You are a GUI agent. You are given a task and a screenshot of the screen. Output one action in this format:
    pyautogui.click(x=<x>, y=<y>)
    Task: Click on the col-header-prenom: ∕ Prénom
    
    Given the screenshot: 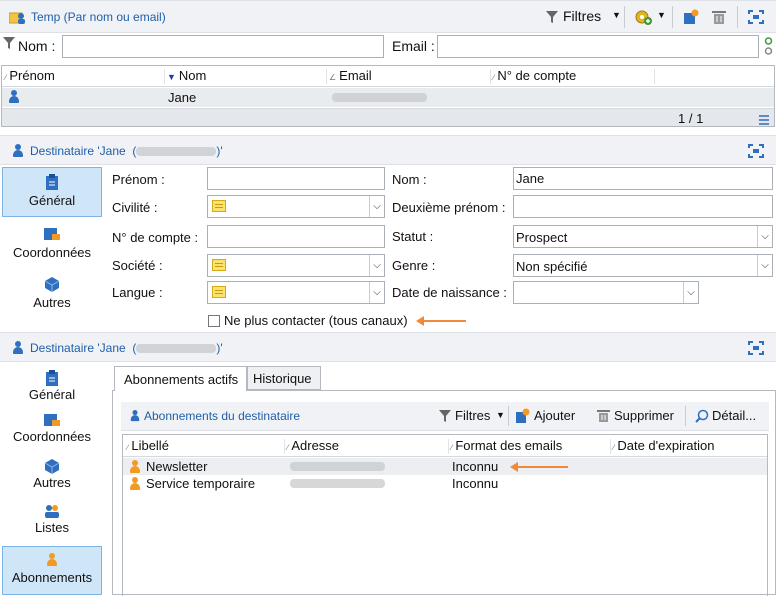 What is the action you would take?
    pyautogui.click(x=30, y=76)
    